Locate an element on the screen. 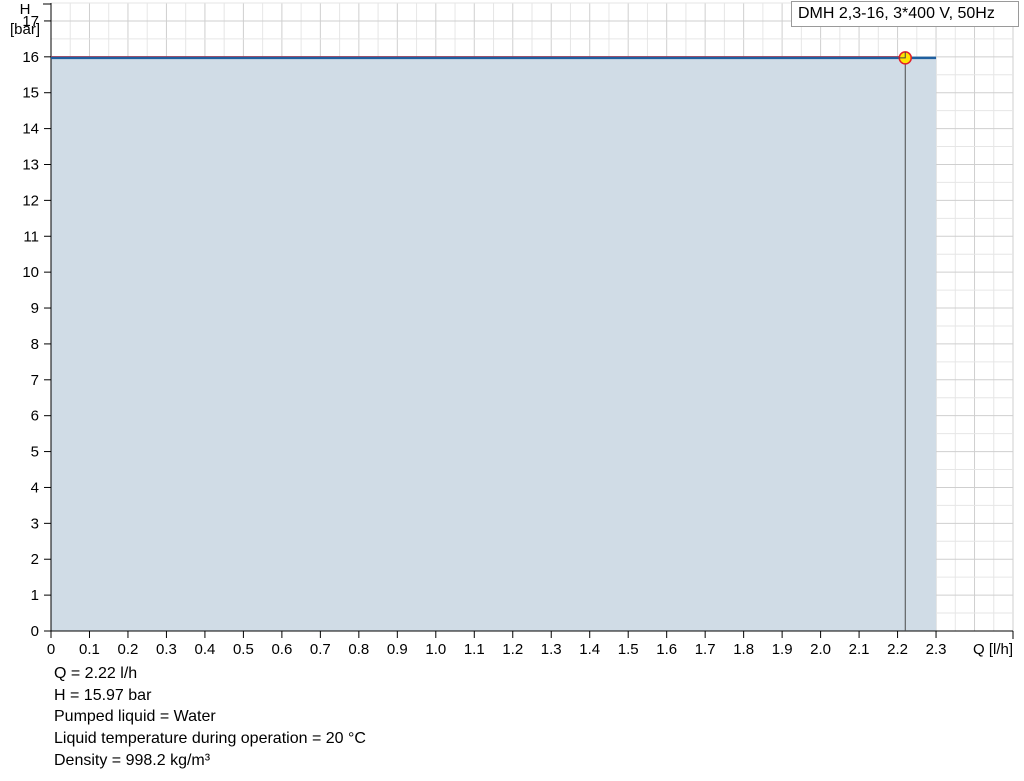 This screenshot has height=781, width=1024. y-tick-label: 0 is located at coordinates (35, 631).